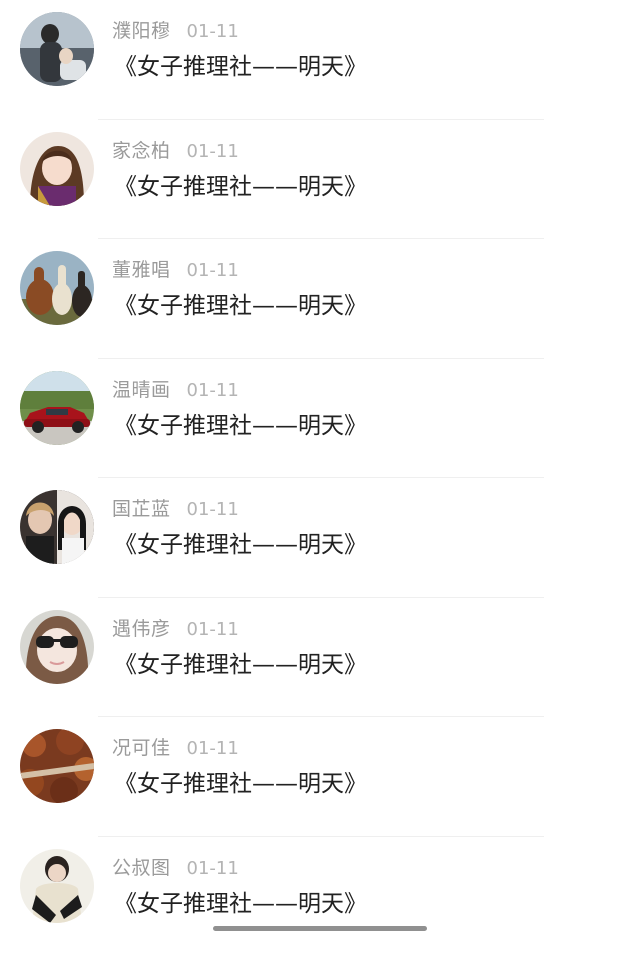 This screenshot has height=956, width=640. What do you see at coordinates (320, 928) in the screenshot?
I see `home-indicator` at bounding box center [320, 928].